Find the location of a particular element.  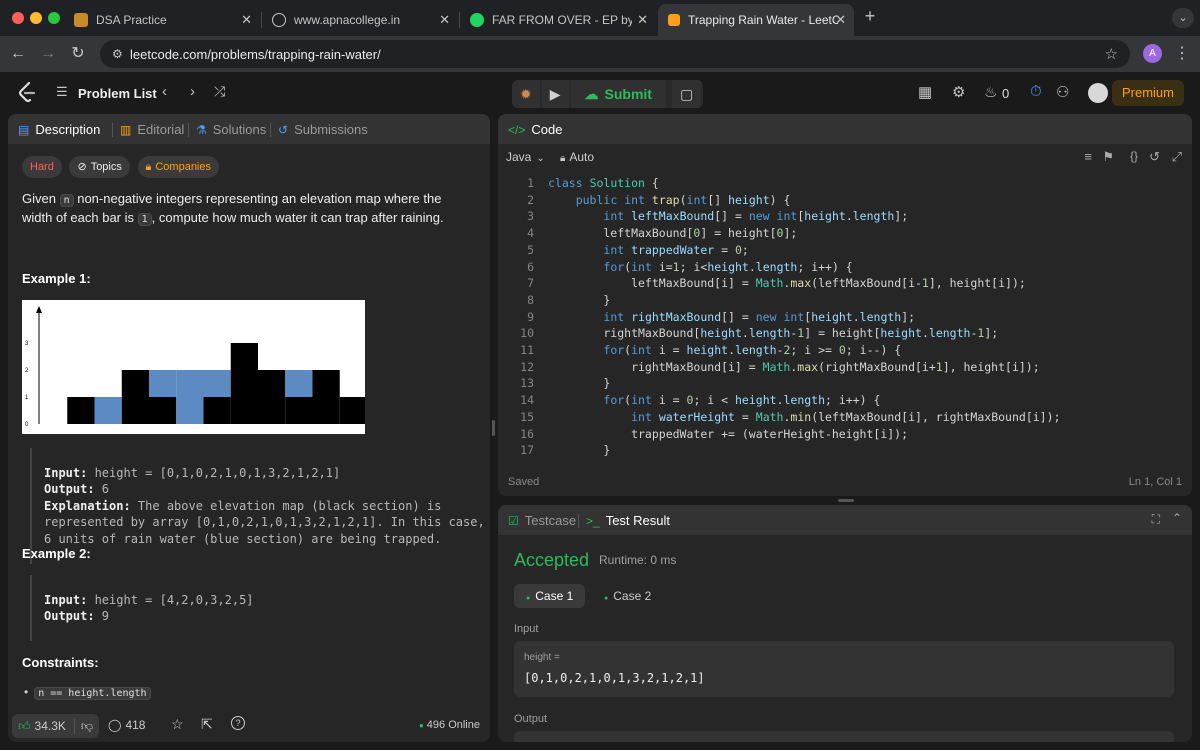

format-icon: ≡ is located at coordinates (1088, 156).